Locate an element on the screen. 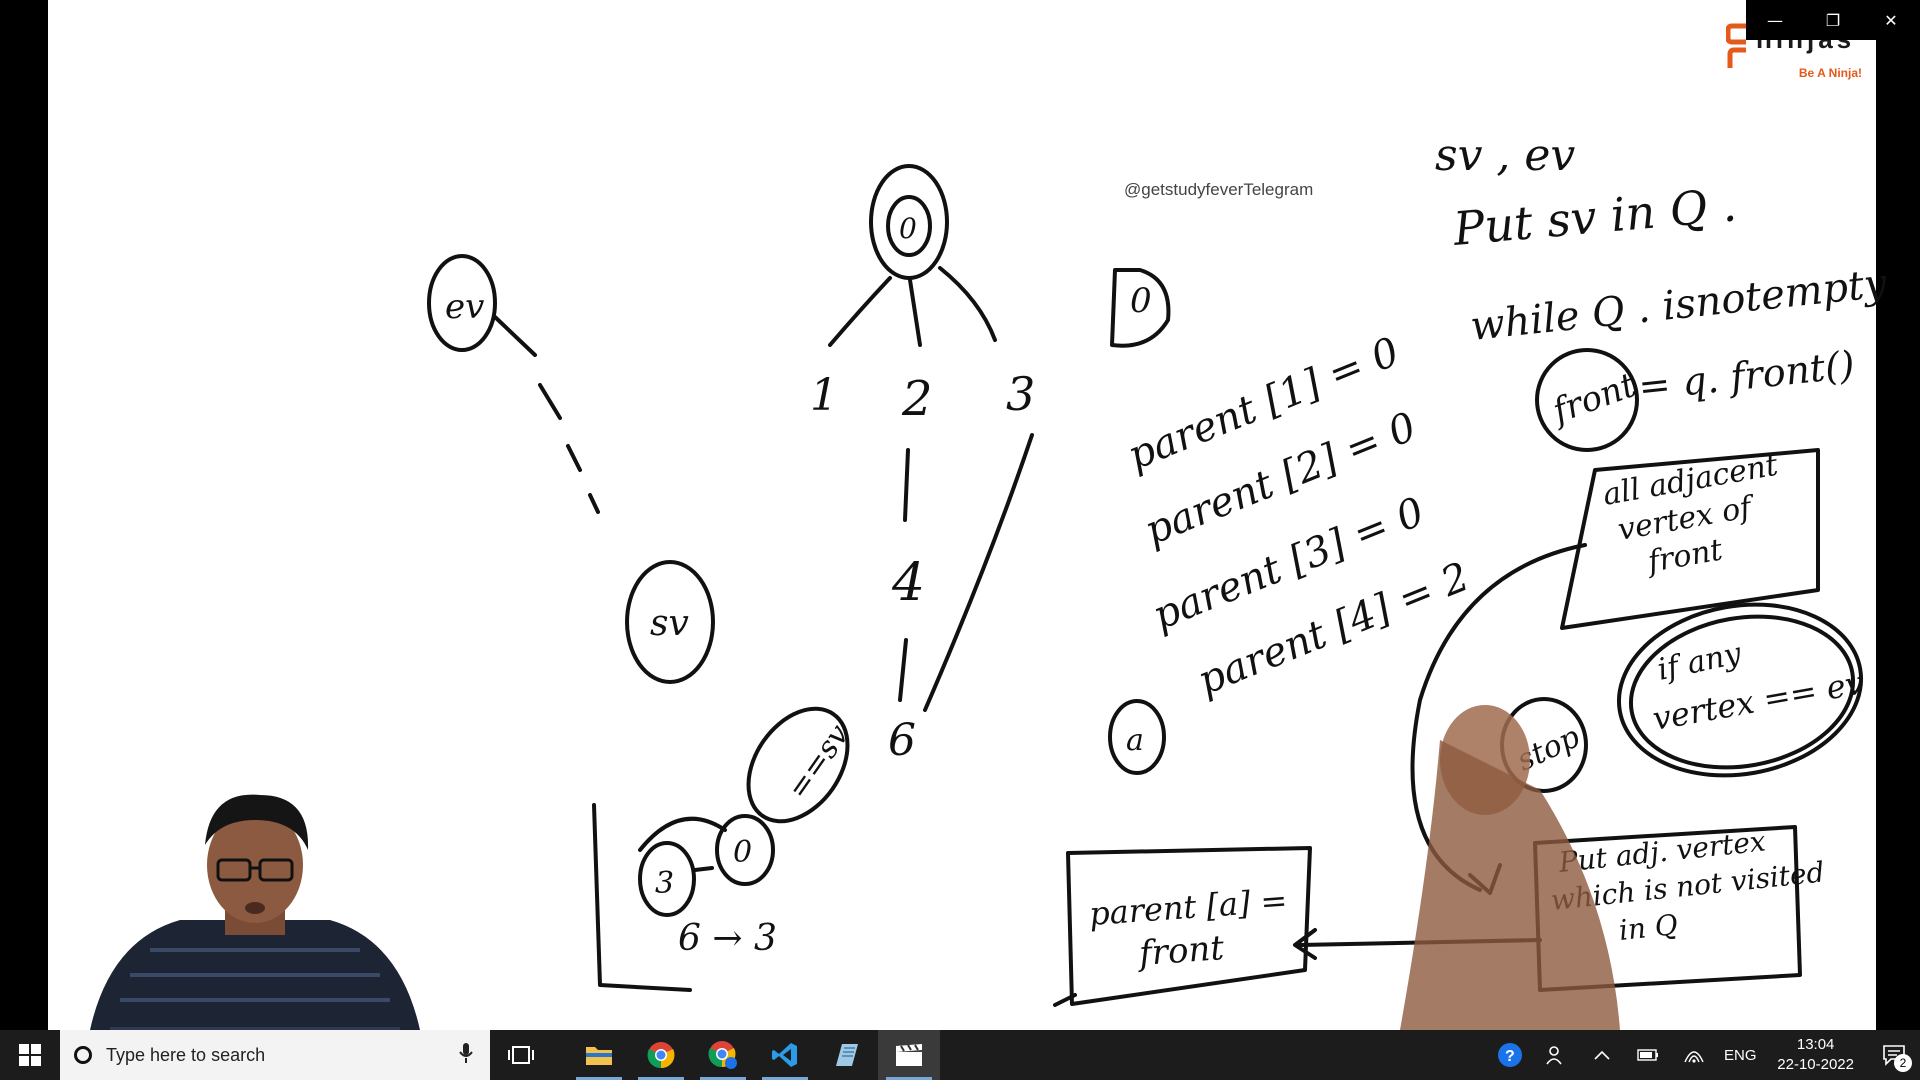 Image resolution: width=1920 pixels, height=1080 pixels. algo-line-sv-ev: sv , ev is located at coordinates (1505, 155).